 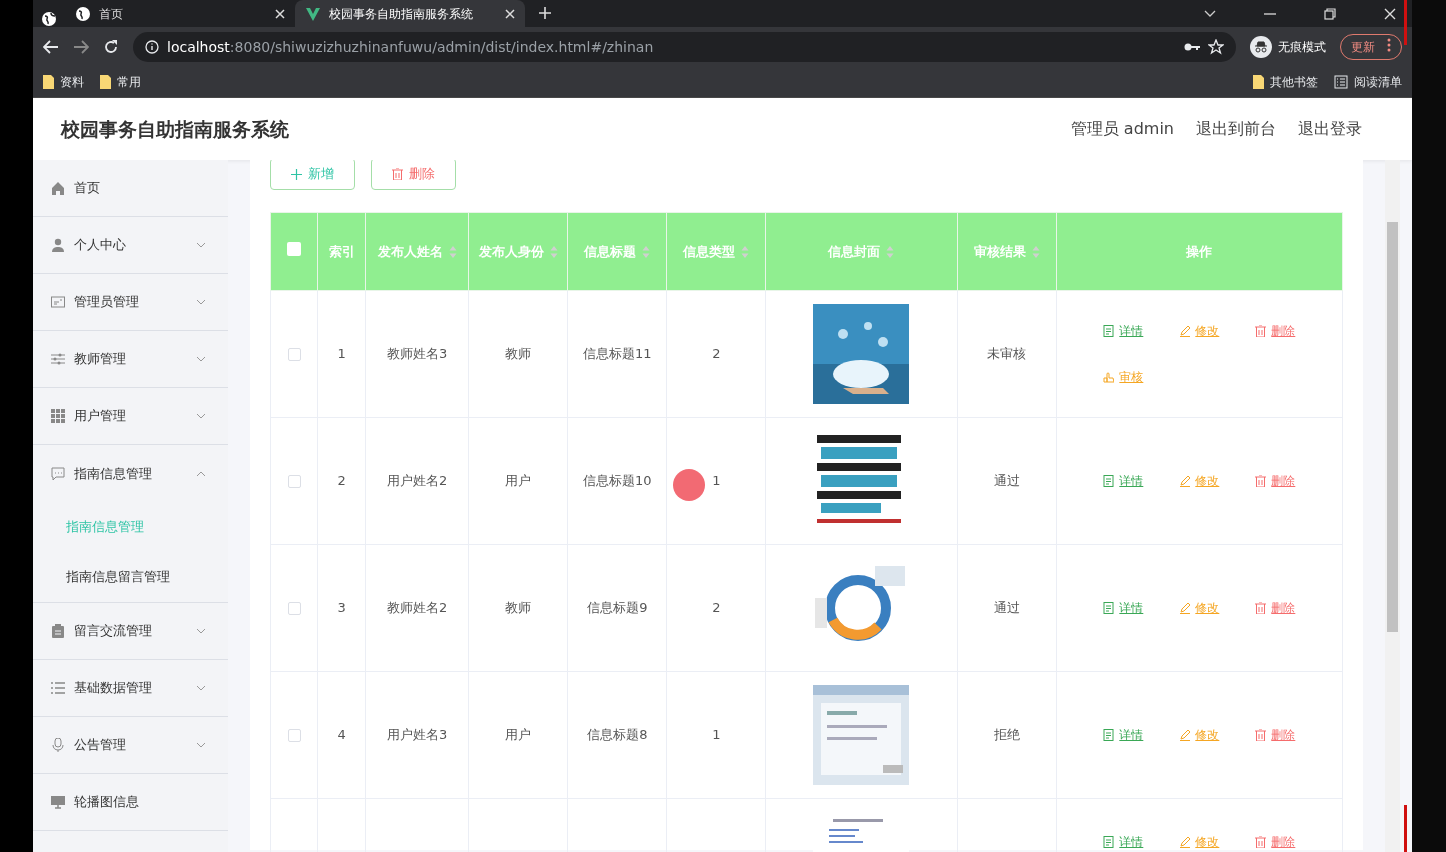 What do you see at coordinates (1261, 47) in the screenshot?
I see `incognito-icon` at bounding box center [1261, 47].